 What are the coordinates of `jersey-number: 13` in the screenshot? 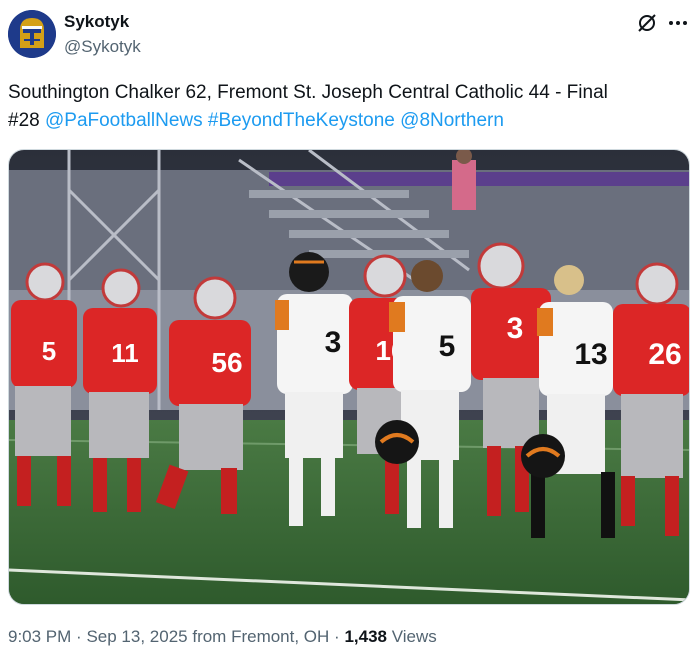 It's located at (590, 354).